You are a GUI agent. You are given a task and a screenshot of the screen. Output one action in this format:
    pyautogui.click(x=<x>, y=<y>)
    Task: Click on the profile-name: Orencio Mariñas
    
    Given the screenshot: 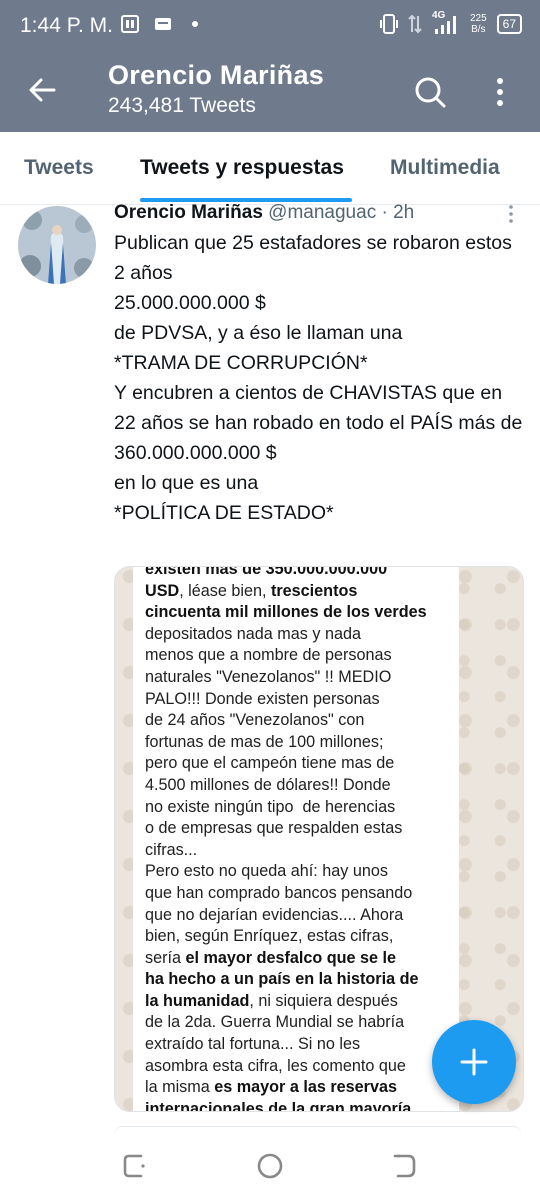 What is the action you would take?
    pyautogui.click(x=216, y=75)
    